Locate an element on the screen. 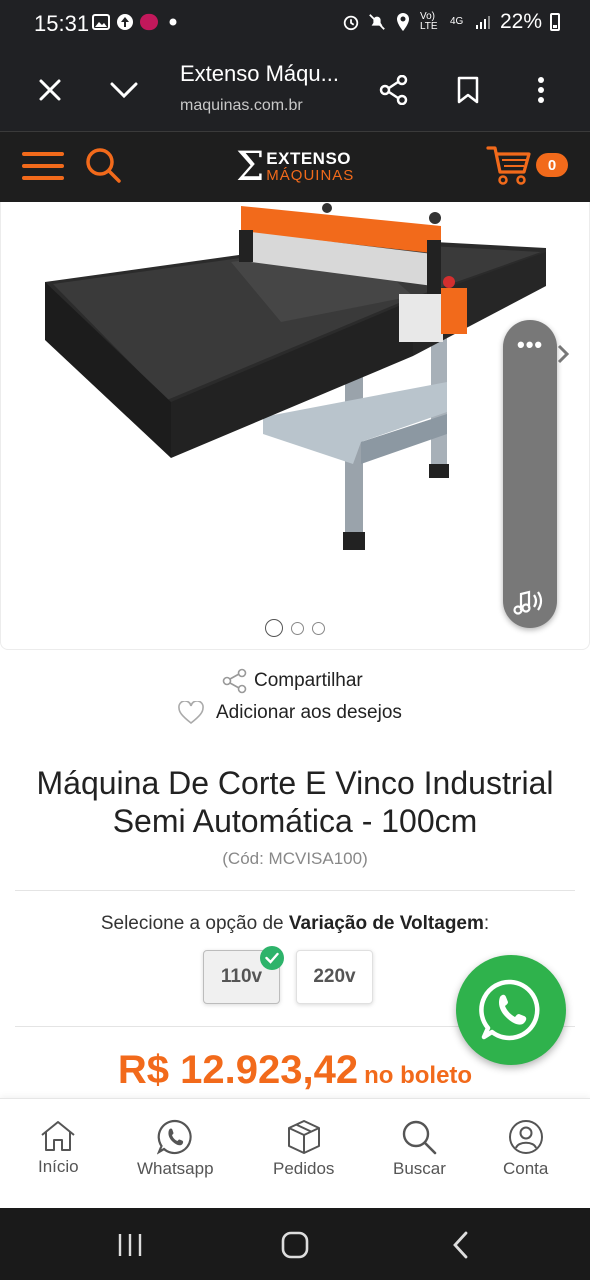  system-navigation-bar is located at coordinates (295, 1244).